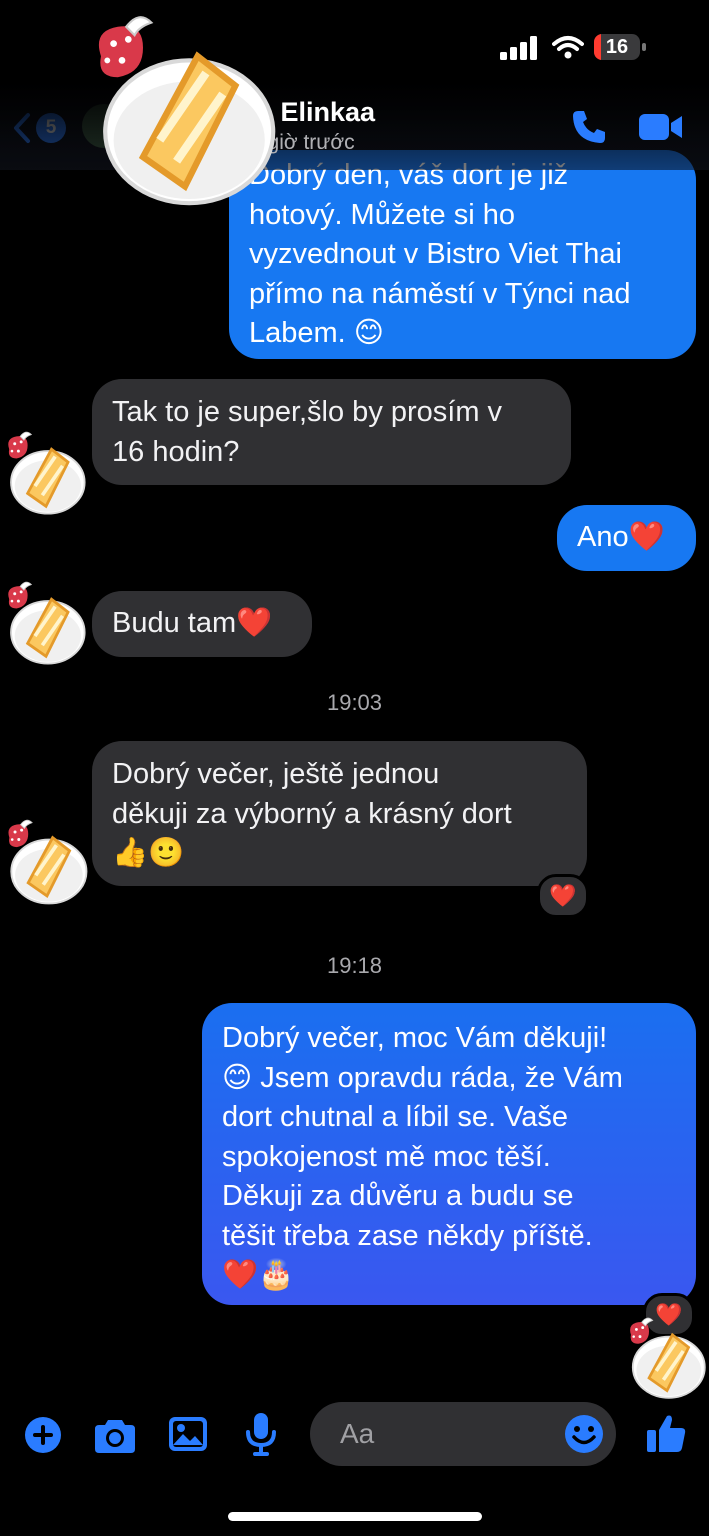 The height and width of the screenshot is (1536, 709). What do you see at coordinates (589, 127) in the screenshot?
I see `phone-icon-overlay` at bounding box center [589, 127].